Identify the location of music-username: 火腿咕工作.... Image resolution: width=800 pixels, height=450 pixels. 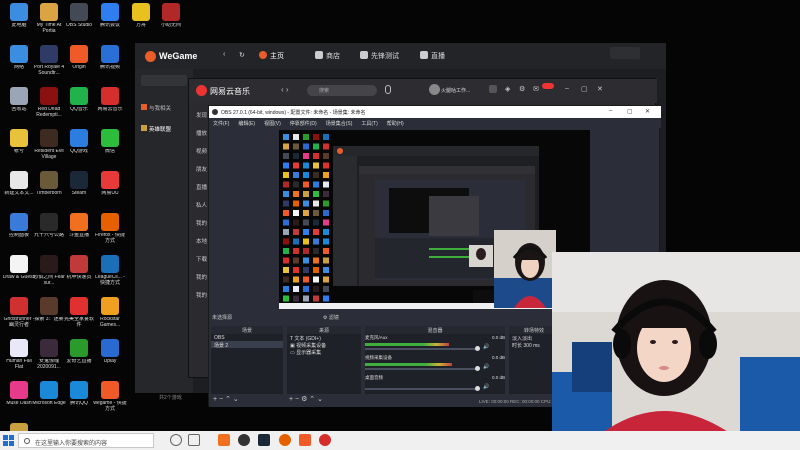
(455, 90).